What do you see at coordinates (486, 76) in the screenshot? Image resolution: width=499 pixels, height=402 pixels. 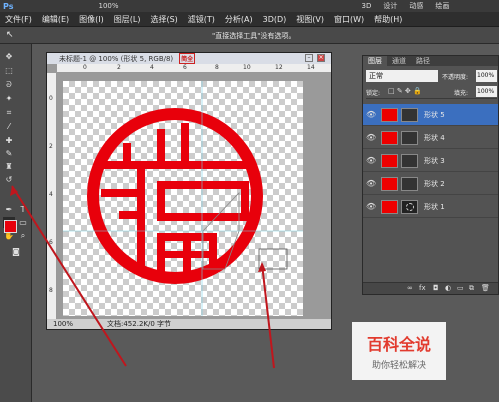 I see `opacity-input: 100%` at bounding box center [486, 76].